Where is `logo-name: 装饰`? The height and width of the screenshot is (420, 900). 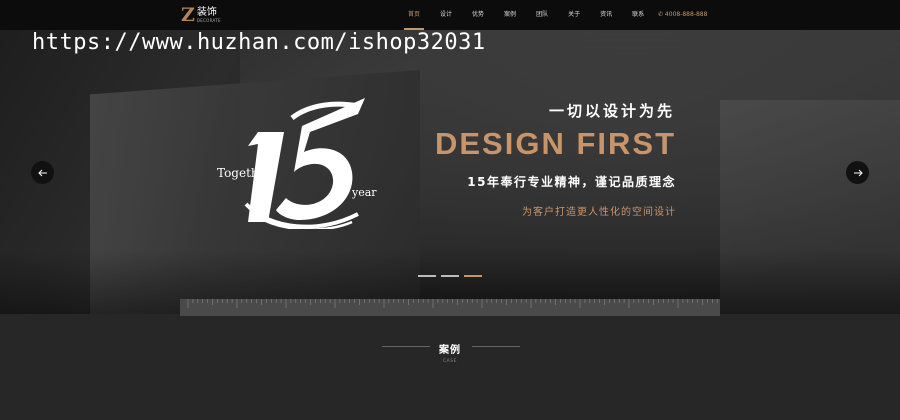 logo-name: 装饰 is located at coordinates (206, 12).